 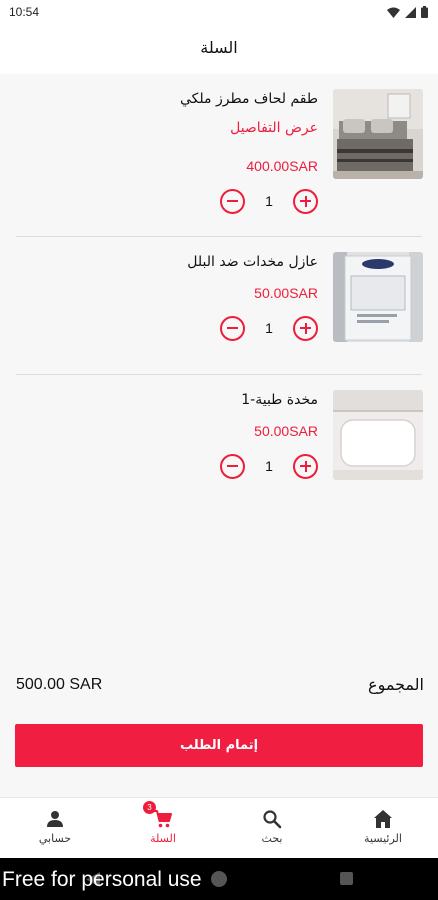 I want to click on item-name: عازل مخدات ضد البلل, so click(x=252, y=262).